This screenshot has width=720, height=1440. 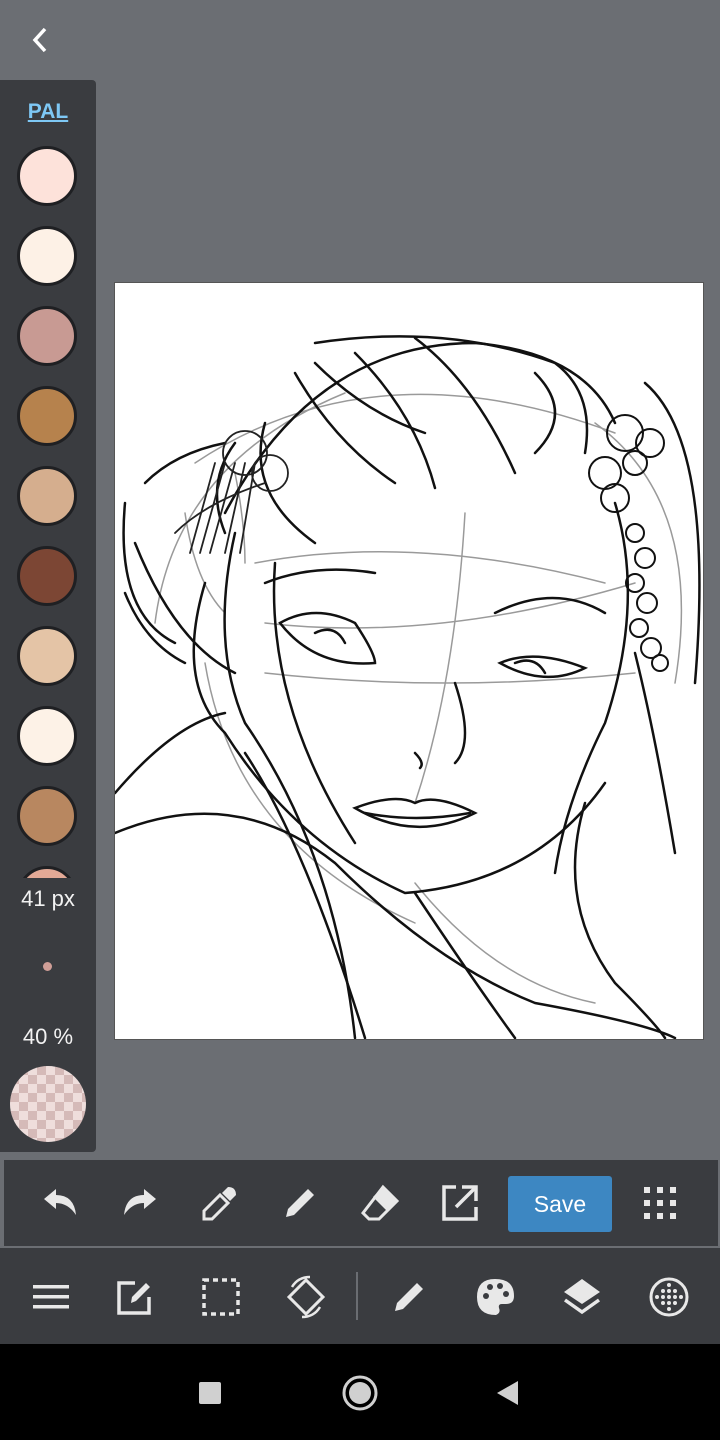 I want to click on pencil-icon, so click(x=300, y=1203).